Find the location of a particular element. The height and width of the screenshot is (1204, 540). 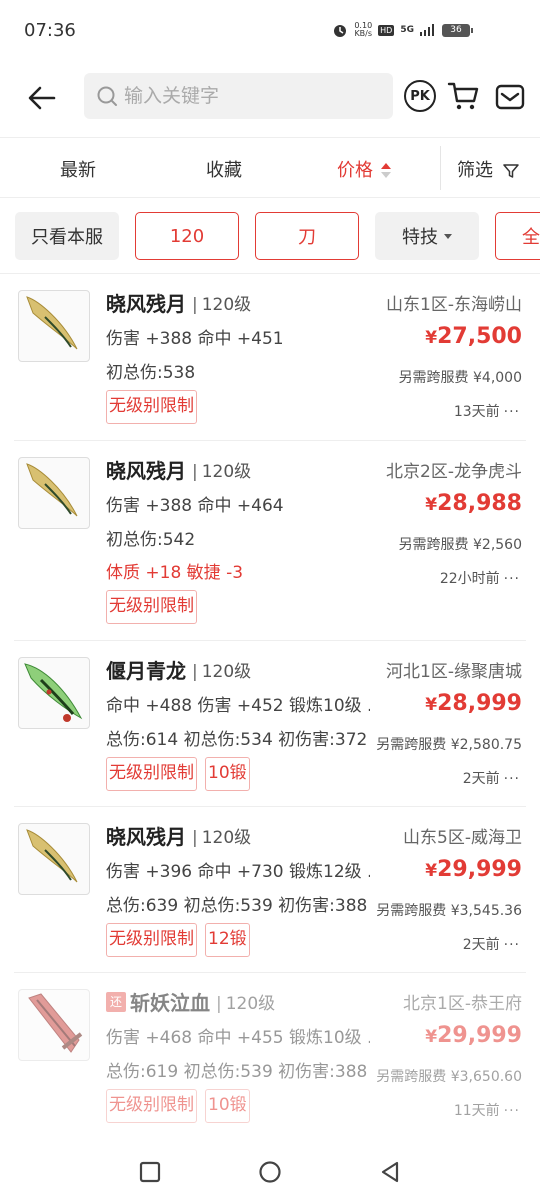

item-tags: 无级别限制 12锻 is located at coordinates (178, 940).